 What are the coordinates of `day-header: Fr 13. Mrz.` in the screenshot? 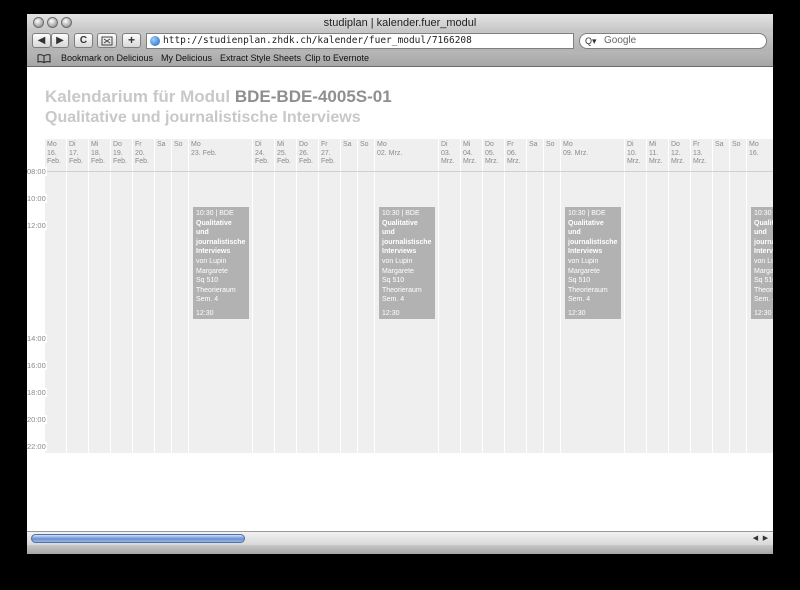 It's located at (700, 154).